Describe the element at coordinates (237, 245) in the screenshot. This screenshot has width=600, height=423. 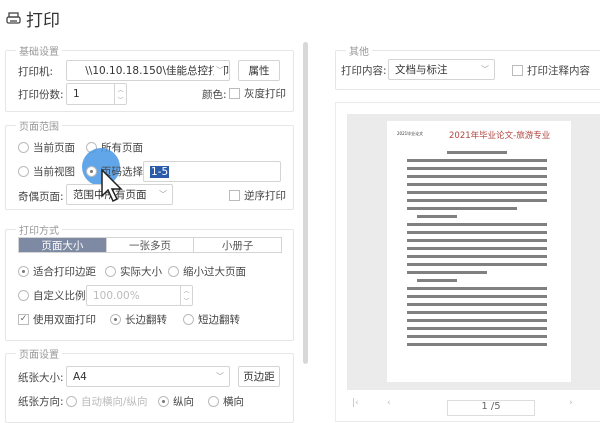
I see `tab-booklet: 小册子` at that location.